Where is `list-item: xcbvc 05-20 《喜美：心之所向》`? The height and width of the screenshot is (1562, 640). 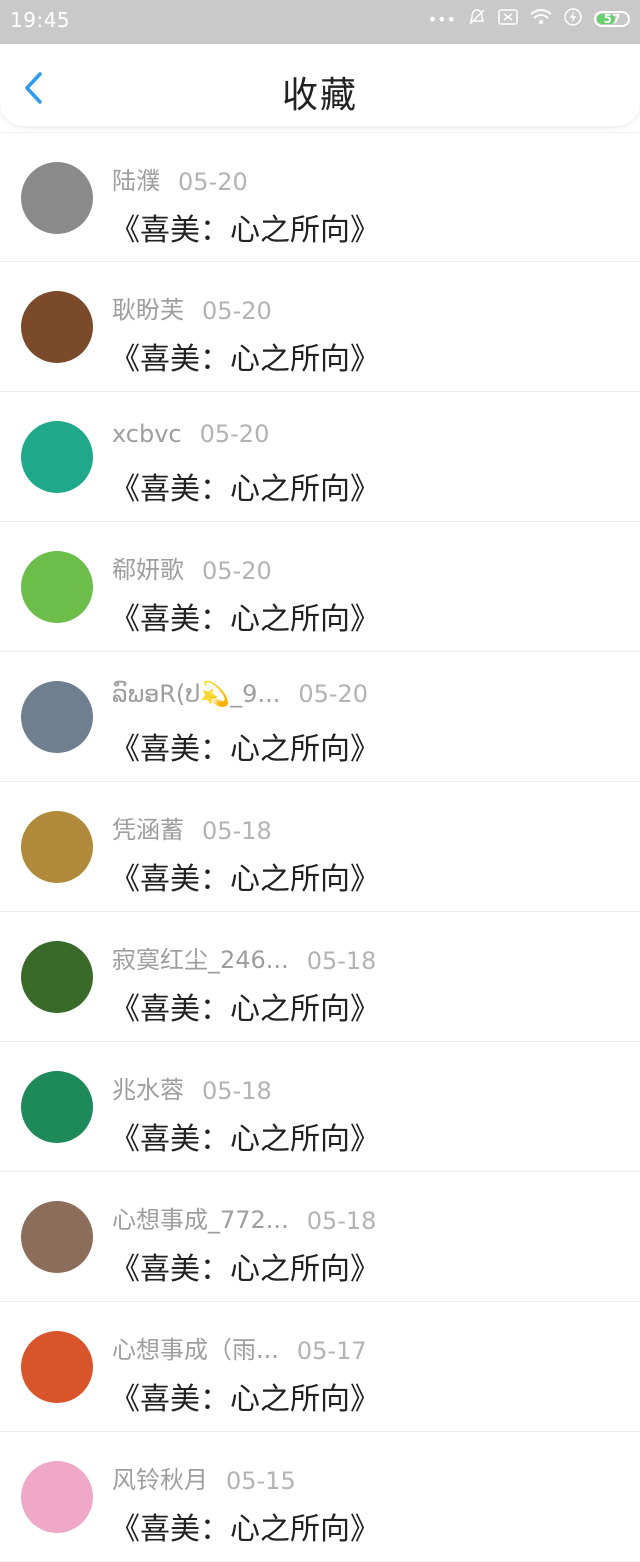
list-item: xcbvc 05-20 《喜美：心之所向》 is located at coordinates (320, 457).